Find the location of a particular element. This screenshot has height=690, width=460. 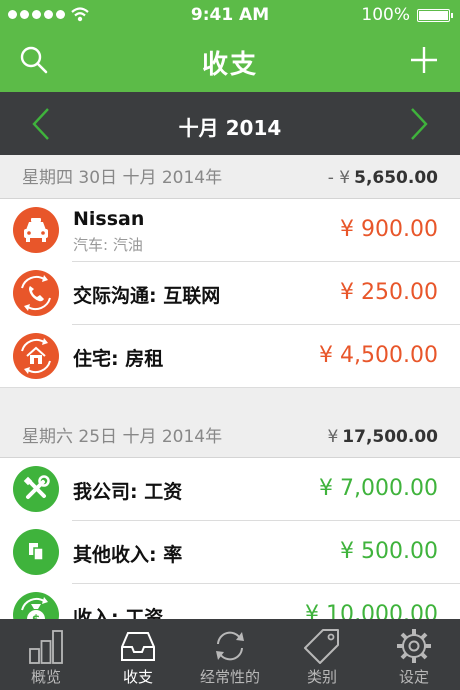

battery-icon is located at coordinates (435, 15).